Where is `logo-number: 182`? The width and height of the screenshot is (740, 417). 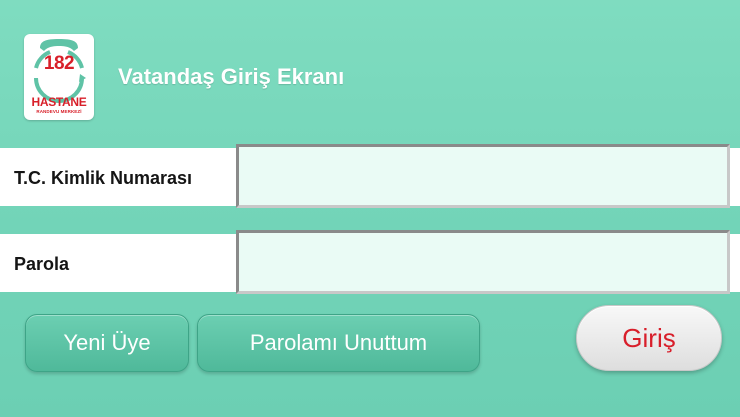 logo-number: 182 is located at coordinates (59, 63).